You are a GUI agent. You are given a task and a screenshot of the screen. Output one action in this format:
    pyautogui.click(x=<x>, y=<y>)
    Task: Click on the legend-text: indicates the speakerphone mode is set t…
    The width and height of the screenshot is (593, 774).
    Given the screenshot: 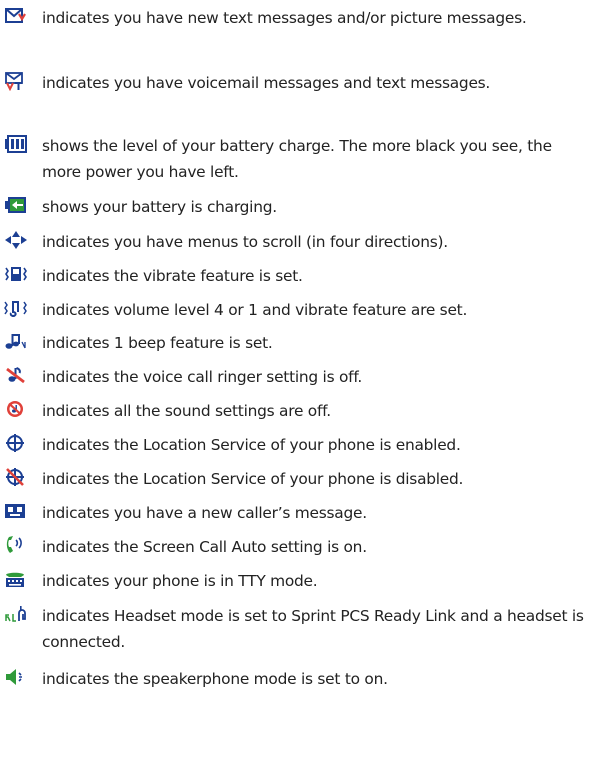 What is the action you would take?
    pyautogui.click(x=215, y=679)
    